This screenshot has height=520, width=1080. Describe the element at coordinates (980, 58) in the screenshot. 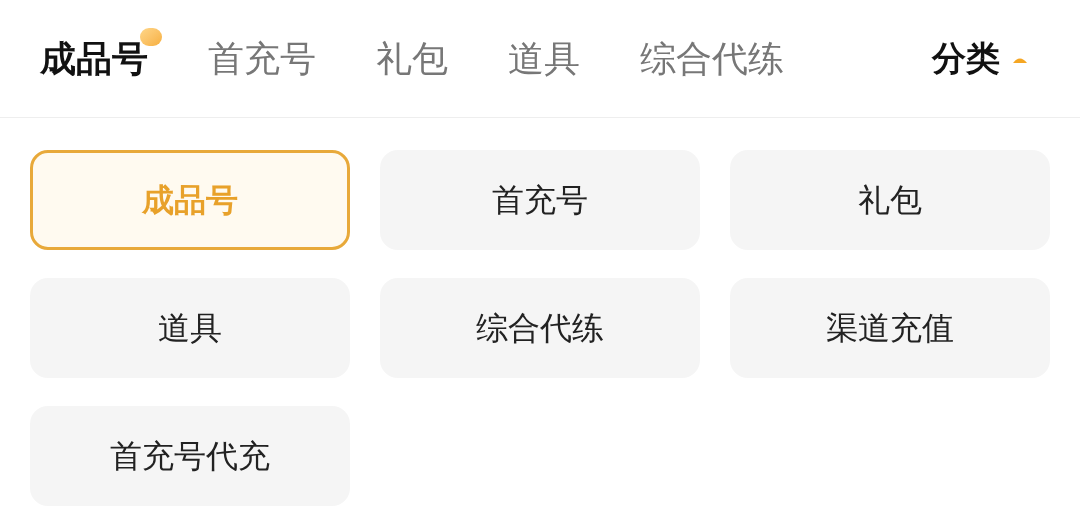

I see `category-toggle: 分类` at that location.